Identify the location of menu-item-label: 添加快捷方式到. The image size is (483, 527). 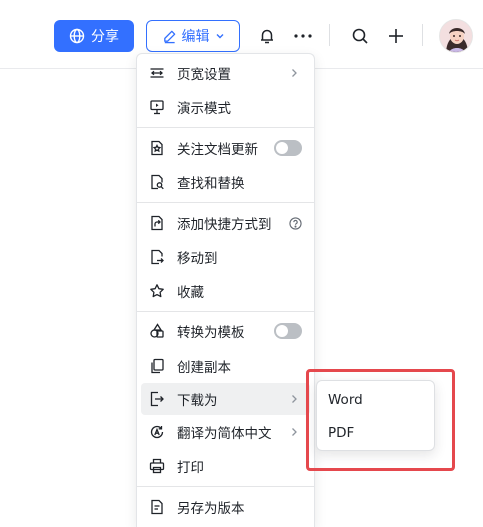
(224, 225).